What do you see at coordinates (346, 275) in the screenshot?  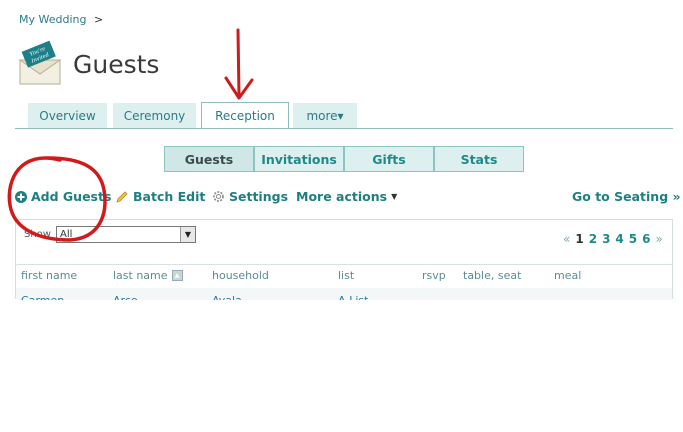 I see `column-header-list: list` at bounding box center [346, 275].